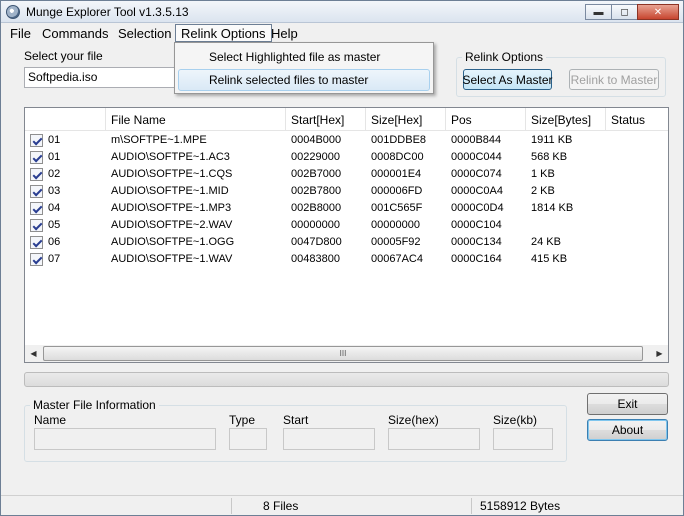 This screenshot has width=684, height=516. What do you see at coordinates (396, 242) in the screenshot?
I see `row-size-hex: 00005F92` at bounding box center [396, 242].